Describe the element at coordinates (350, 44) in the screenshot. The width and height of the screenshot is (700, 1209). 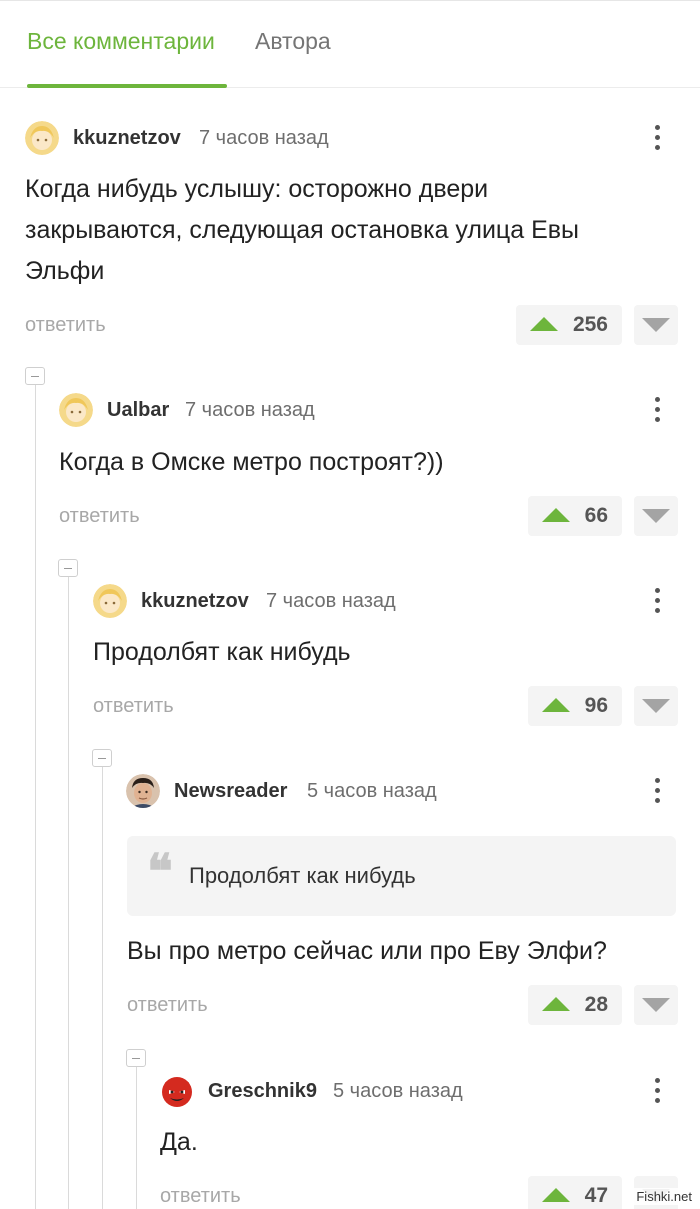
I see `comment-tabs: Все комментарии Автора` at that location.